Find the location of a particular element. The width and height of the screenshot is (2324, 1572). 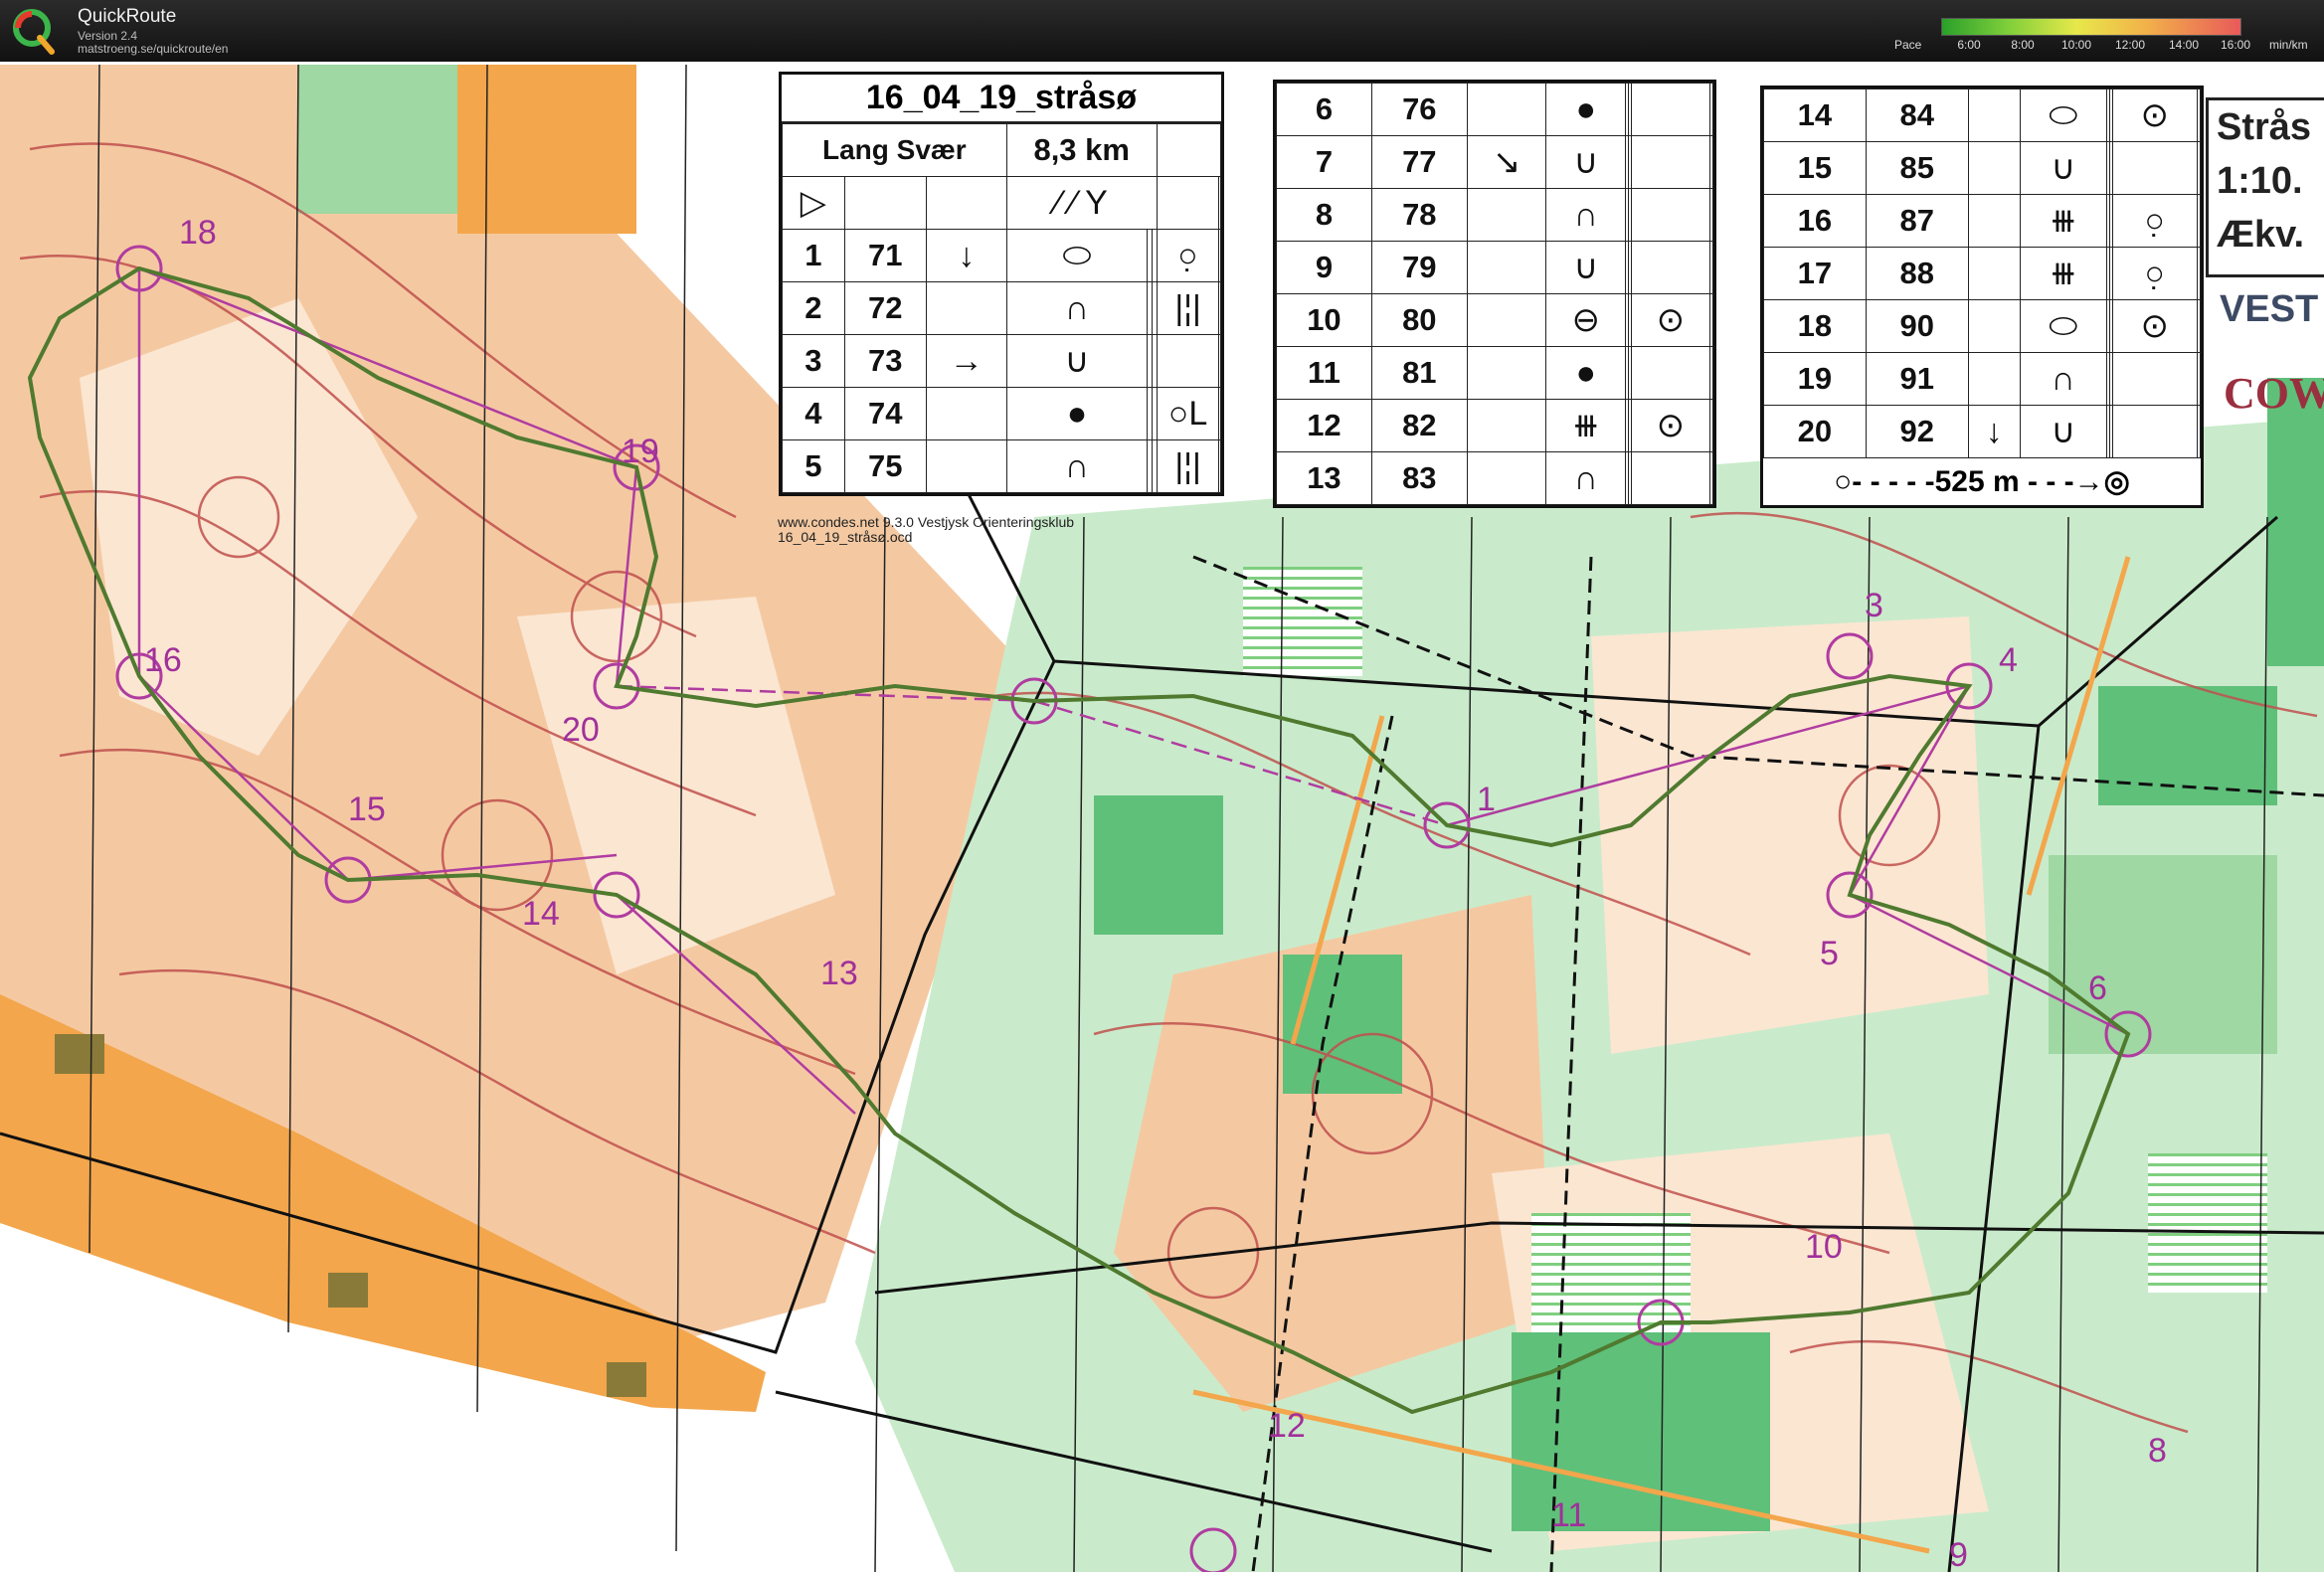

control-code: 76 is located at coordinates (1419, 109).